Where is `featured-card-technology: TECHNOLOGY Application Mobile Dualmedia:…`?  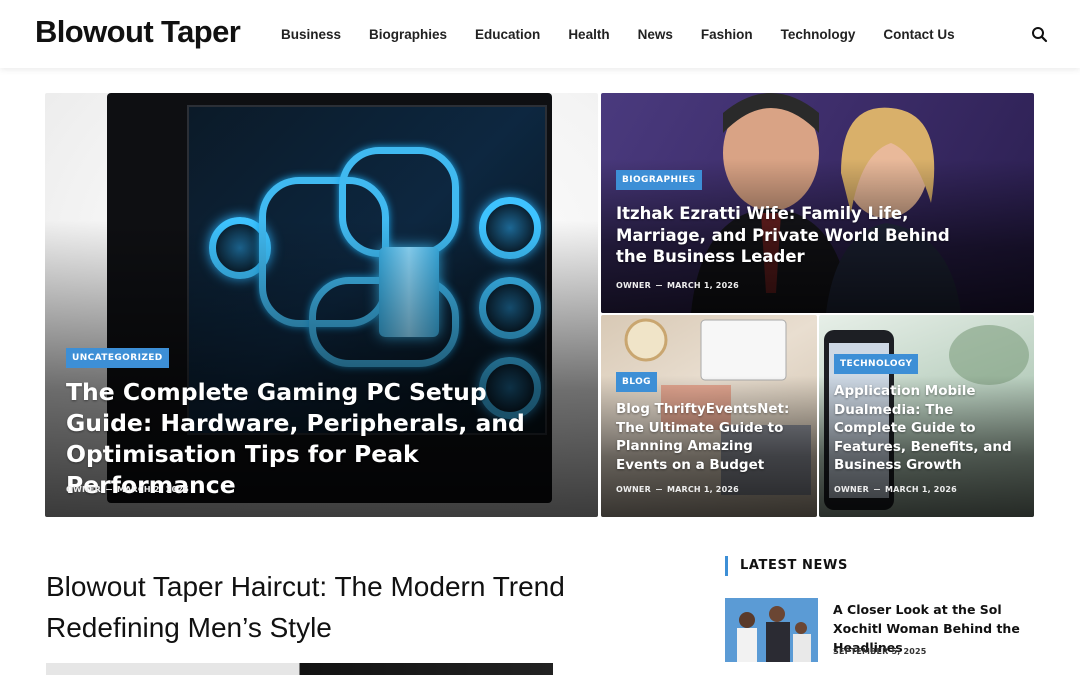
featured-card-technology: TECHNOLOGY Application Mobile Dualmedia:… is located at coordinates (926, 416).